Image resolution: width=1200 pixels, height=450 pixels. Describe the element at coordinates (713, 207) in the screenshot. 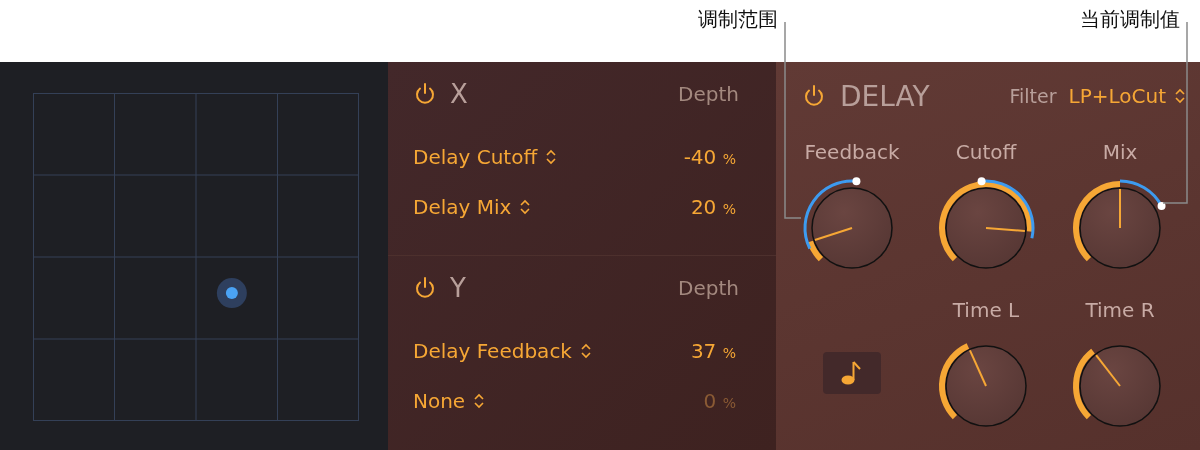

I see `depth-value: 20 %` at that location.